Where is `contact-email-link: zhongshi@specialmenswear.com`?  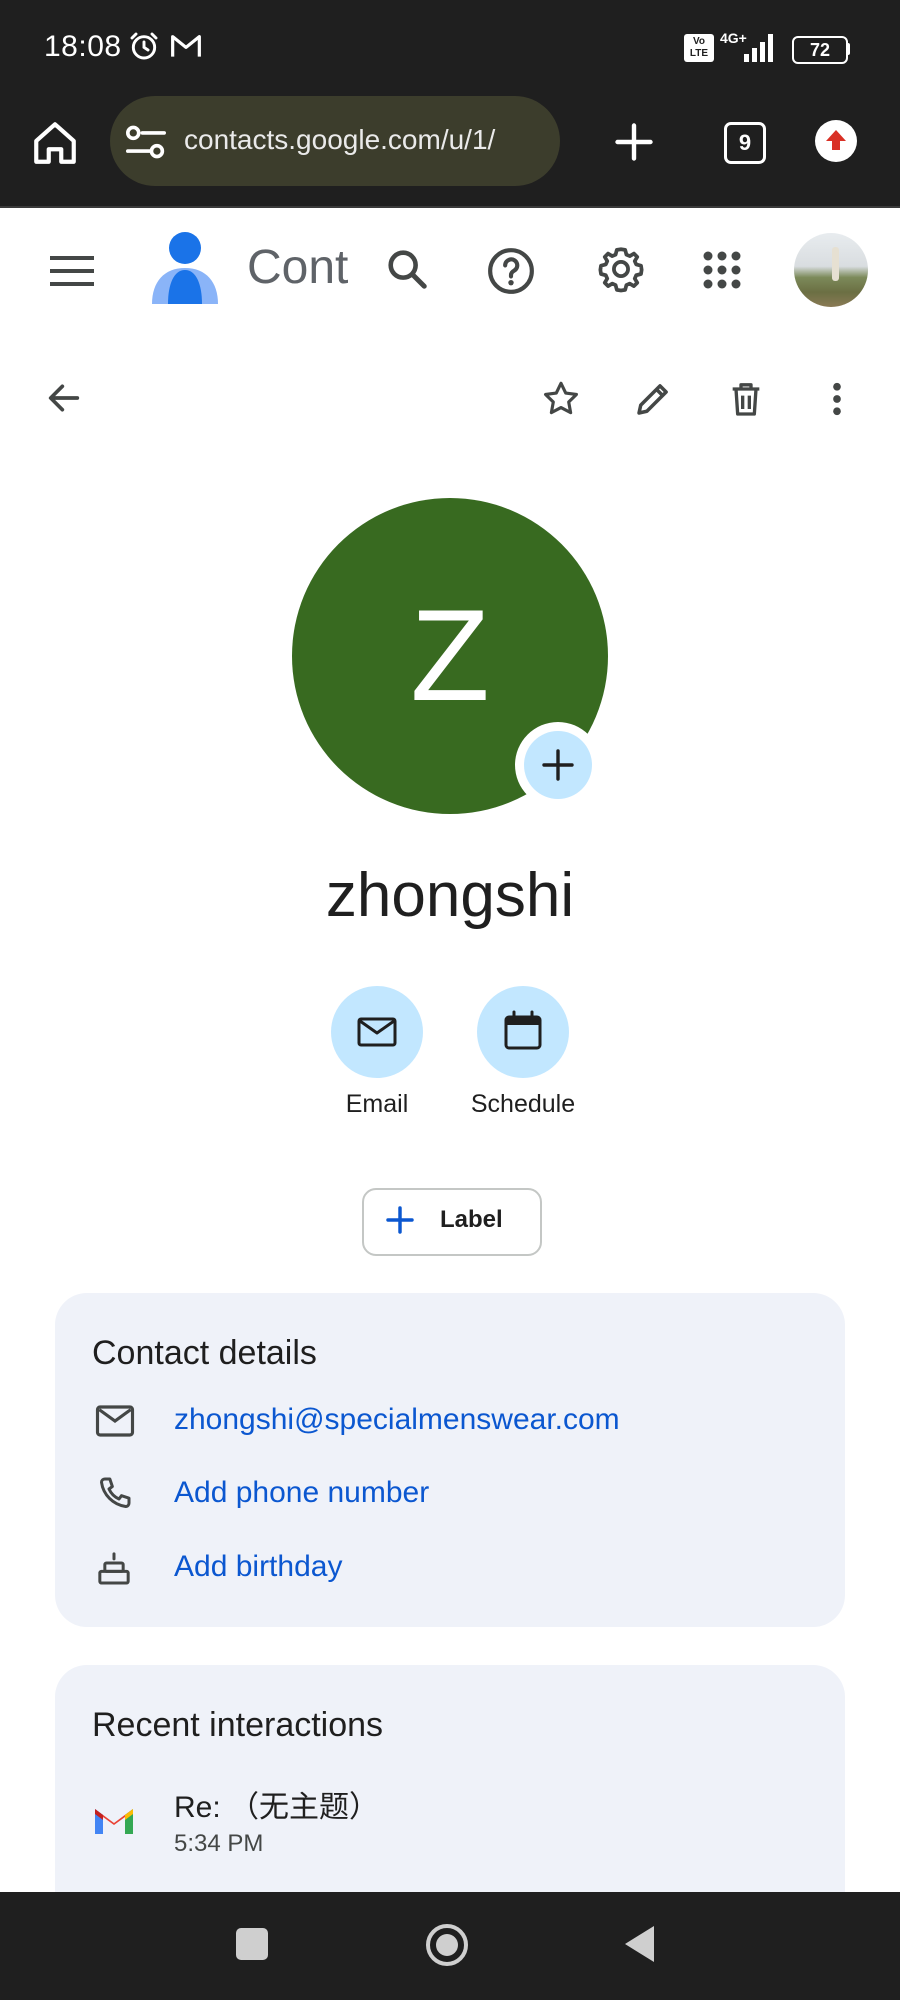
contact-email-link: zhongshi@specialmenswear.com is located at coordinates (397, 1420).